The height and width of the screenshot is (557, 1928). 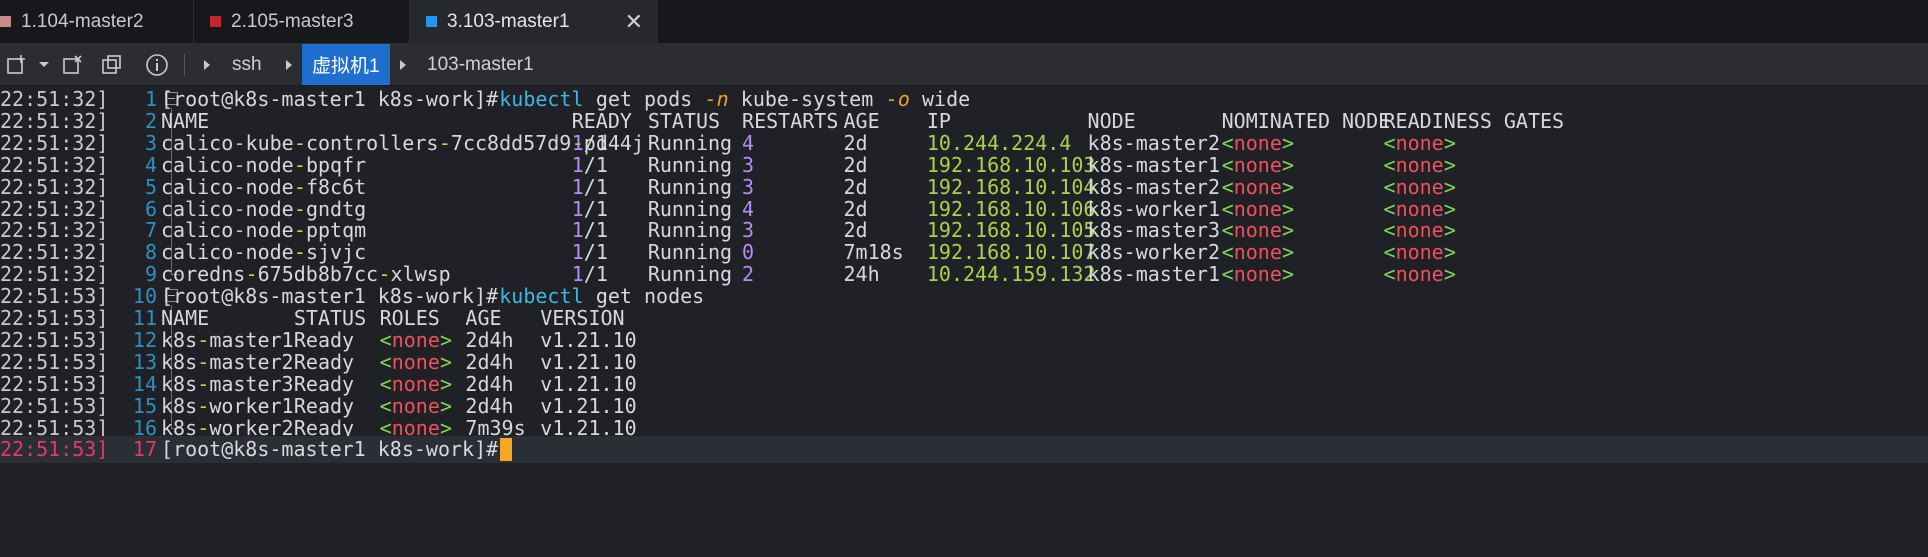 I want to click on line-number: 17, so click(x=144, y=449).